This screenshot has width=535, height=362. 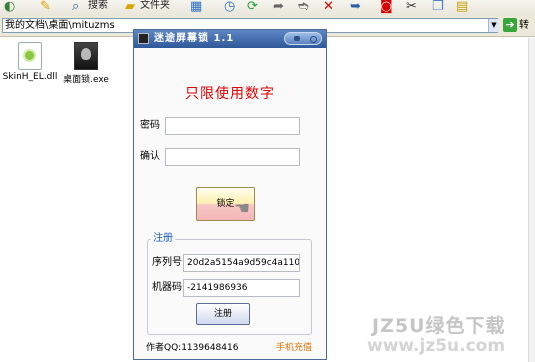 What do you see at coordinates (155, 6) in the screenshot?
I see `folders-label: 文件夹` at bounding box center [155, 6].